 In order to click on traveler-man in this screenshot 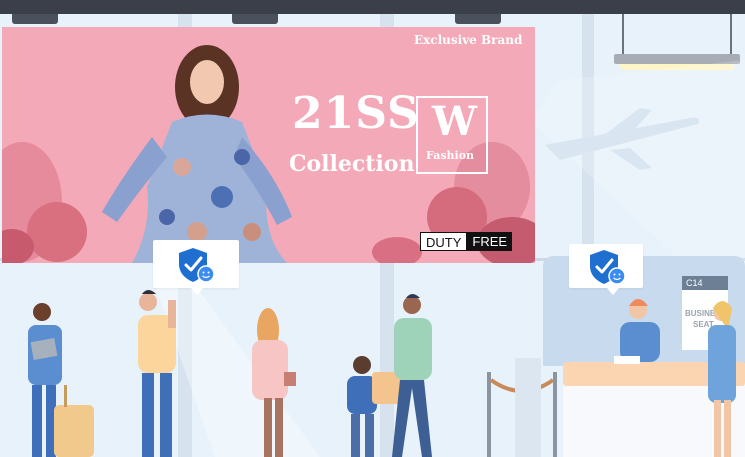, I will do `click(412, 375)`.